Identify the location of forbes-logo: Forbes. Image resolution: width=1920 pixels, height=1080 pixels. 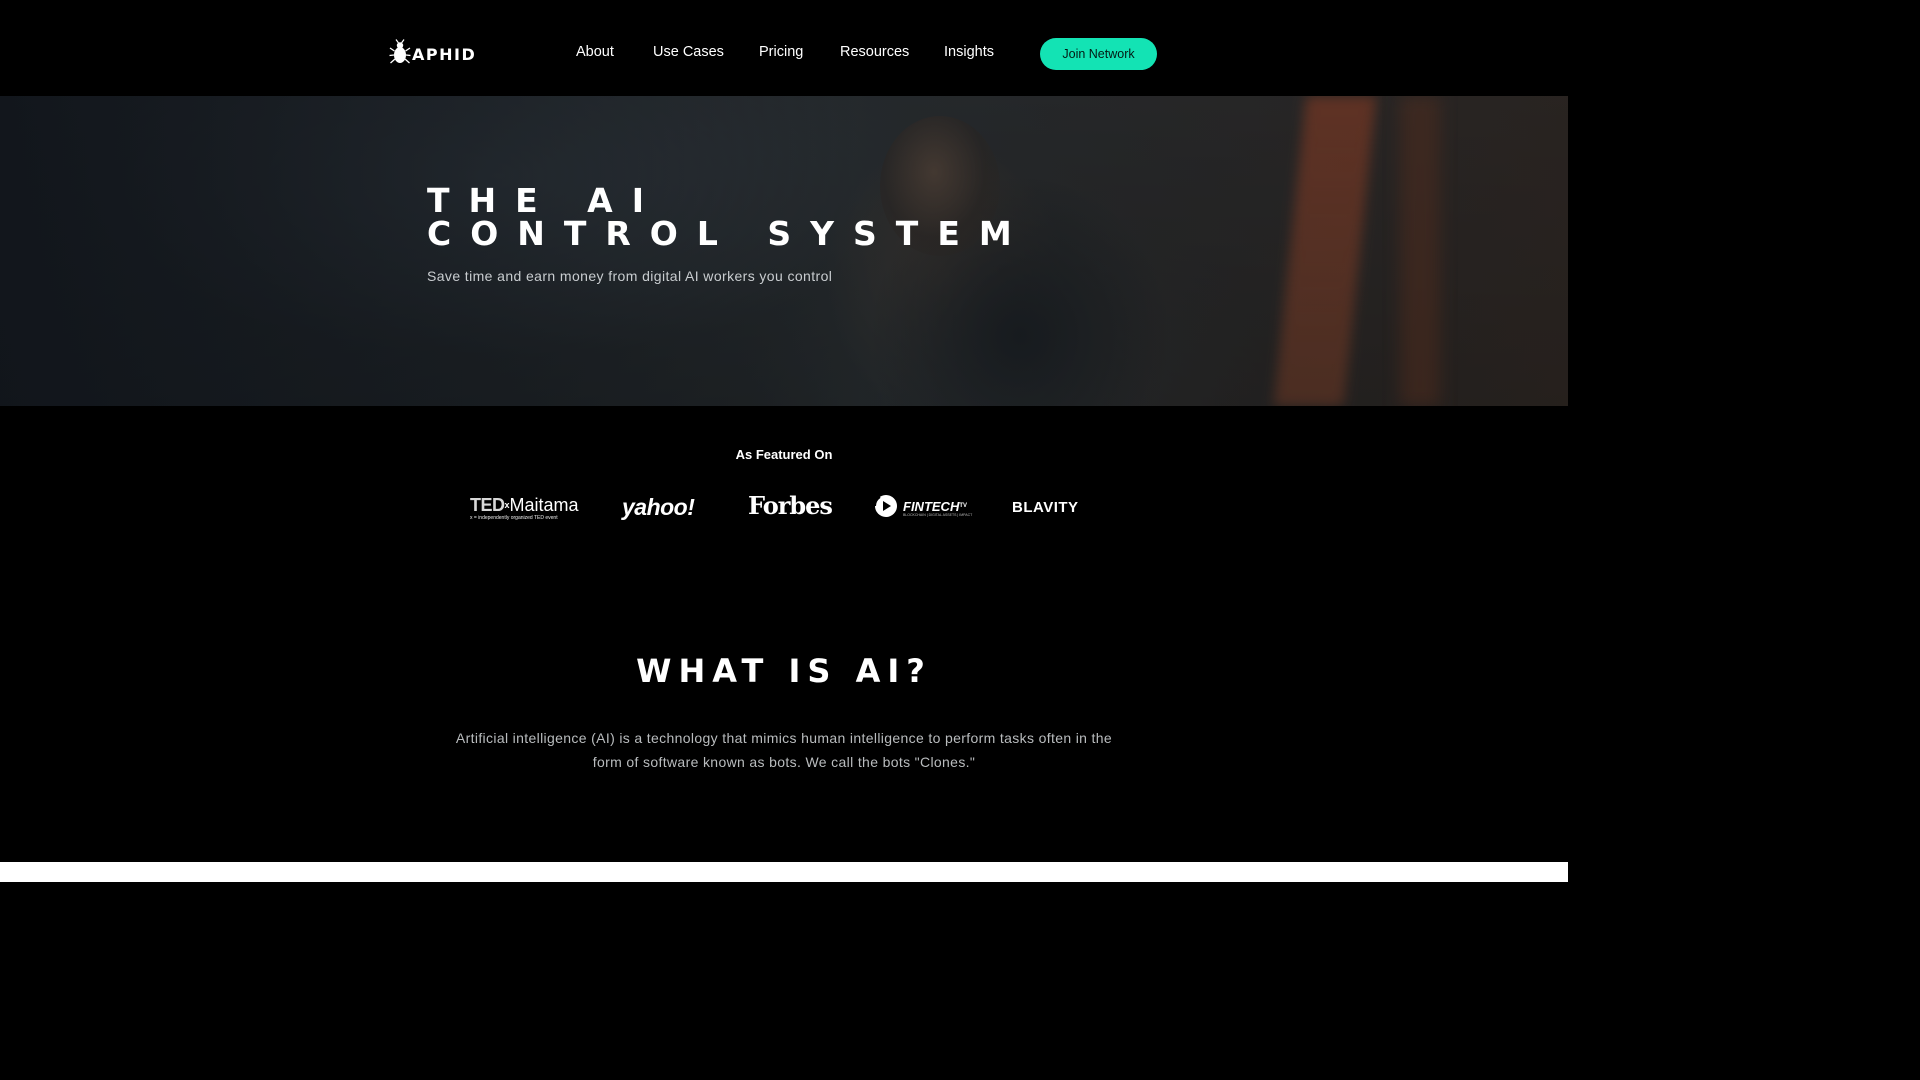
(790, 505).